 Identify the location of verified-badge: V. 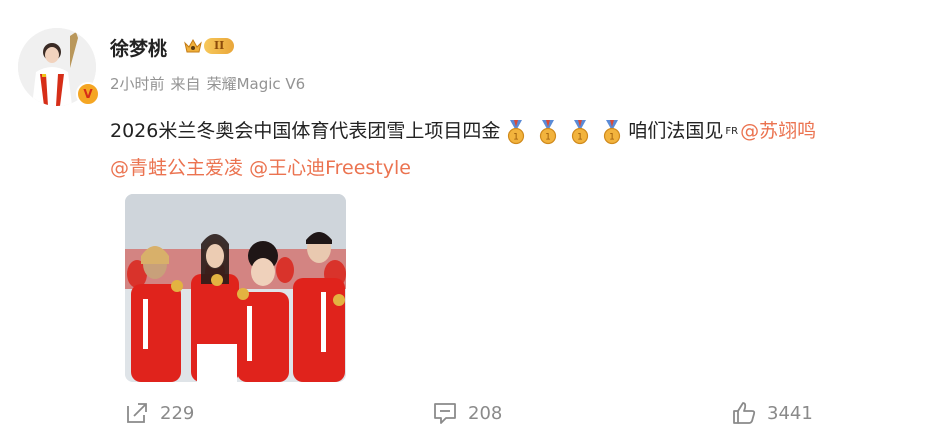
(88, 94).